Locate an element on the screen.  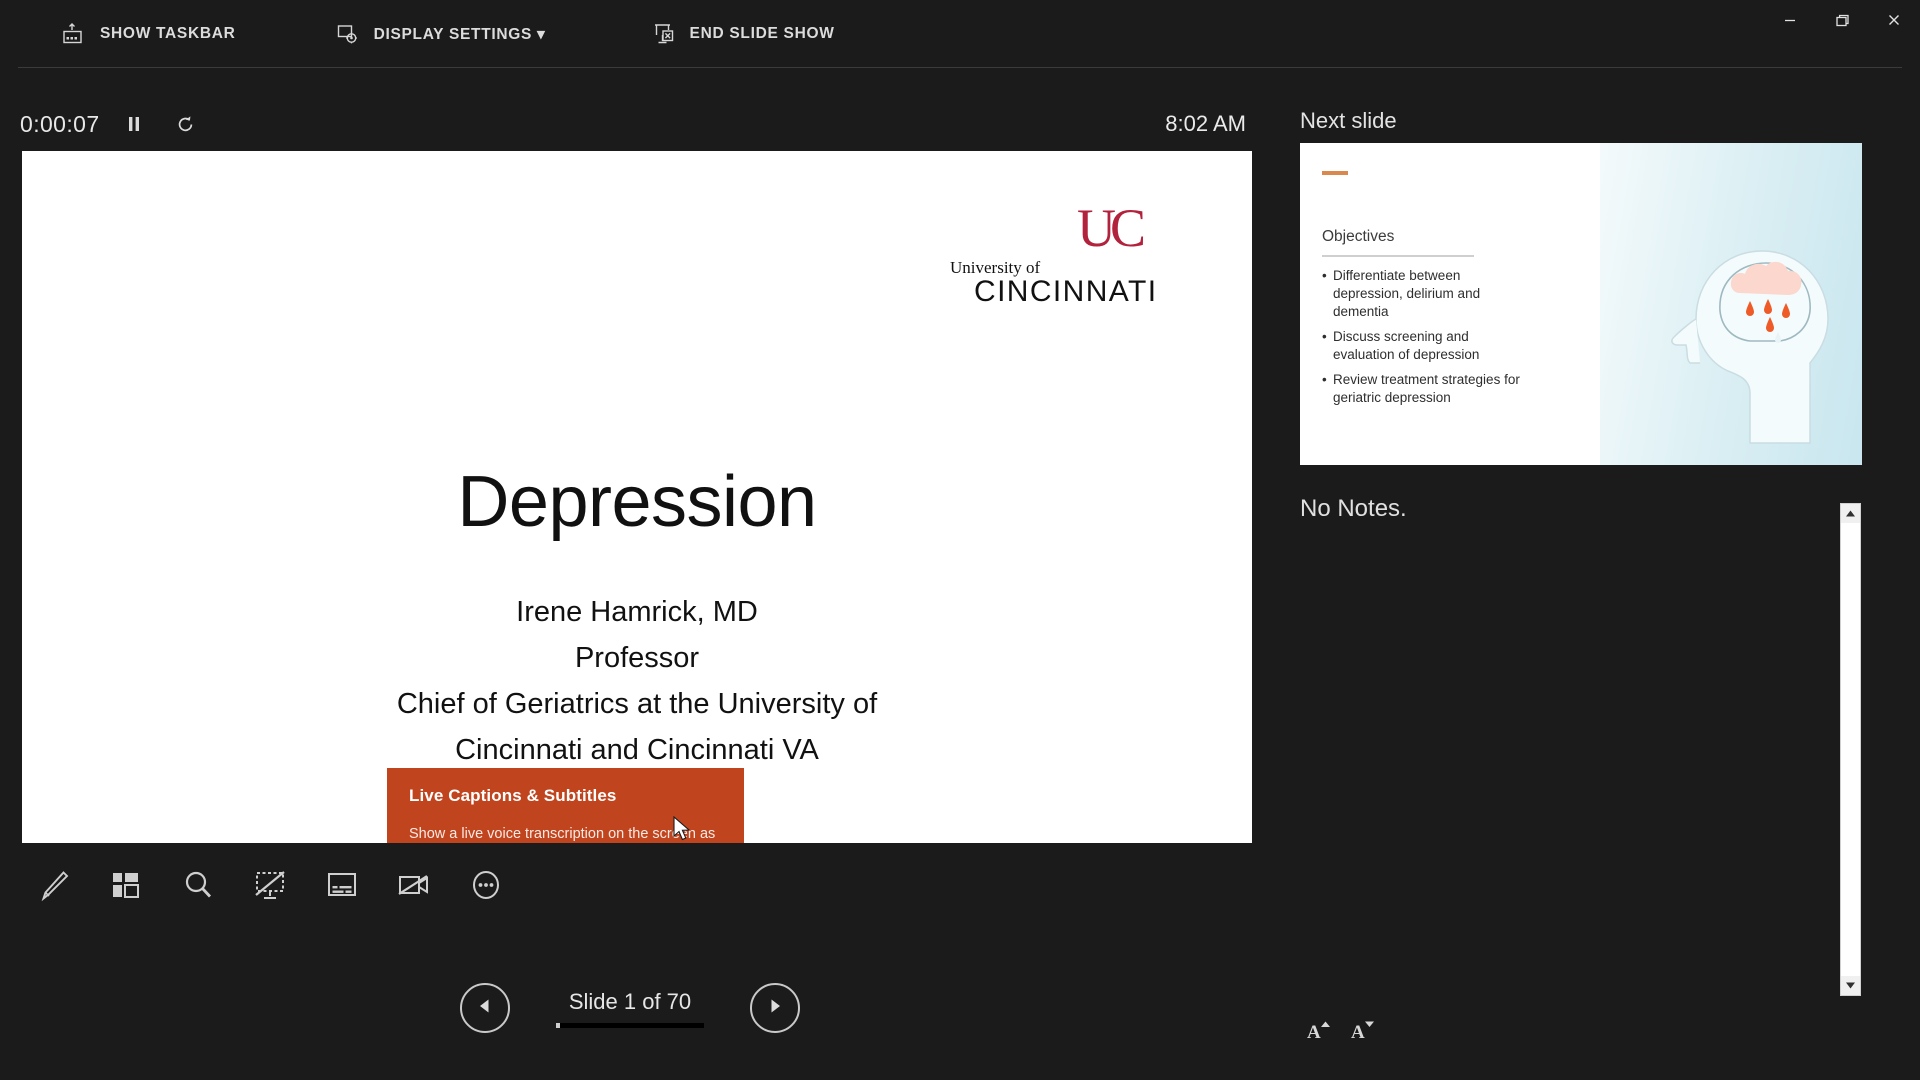
restore-button is located at coordinates (1842, 20).